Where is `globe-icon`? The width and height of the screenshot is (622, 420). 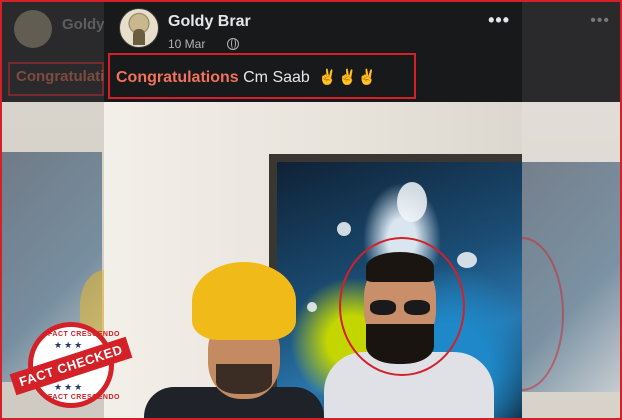
globe-icon is located at coordinates (233, 44).